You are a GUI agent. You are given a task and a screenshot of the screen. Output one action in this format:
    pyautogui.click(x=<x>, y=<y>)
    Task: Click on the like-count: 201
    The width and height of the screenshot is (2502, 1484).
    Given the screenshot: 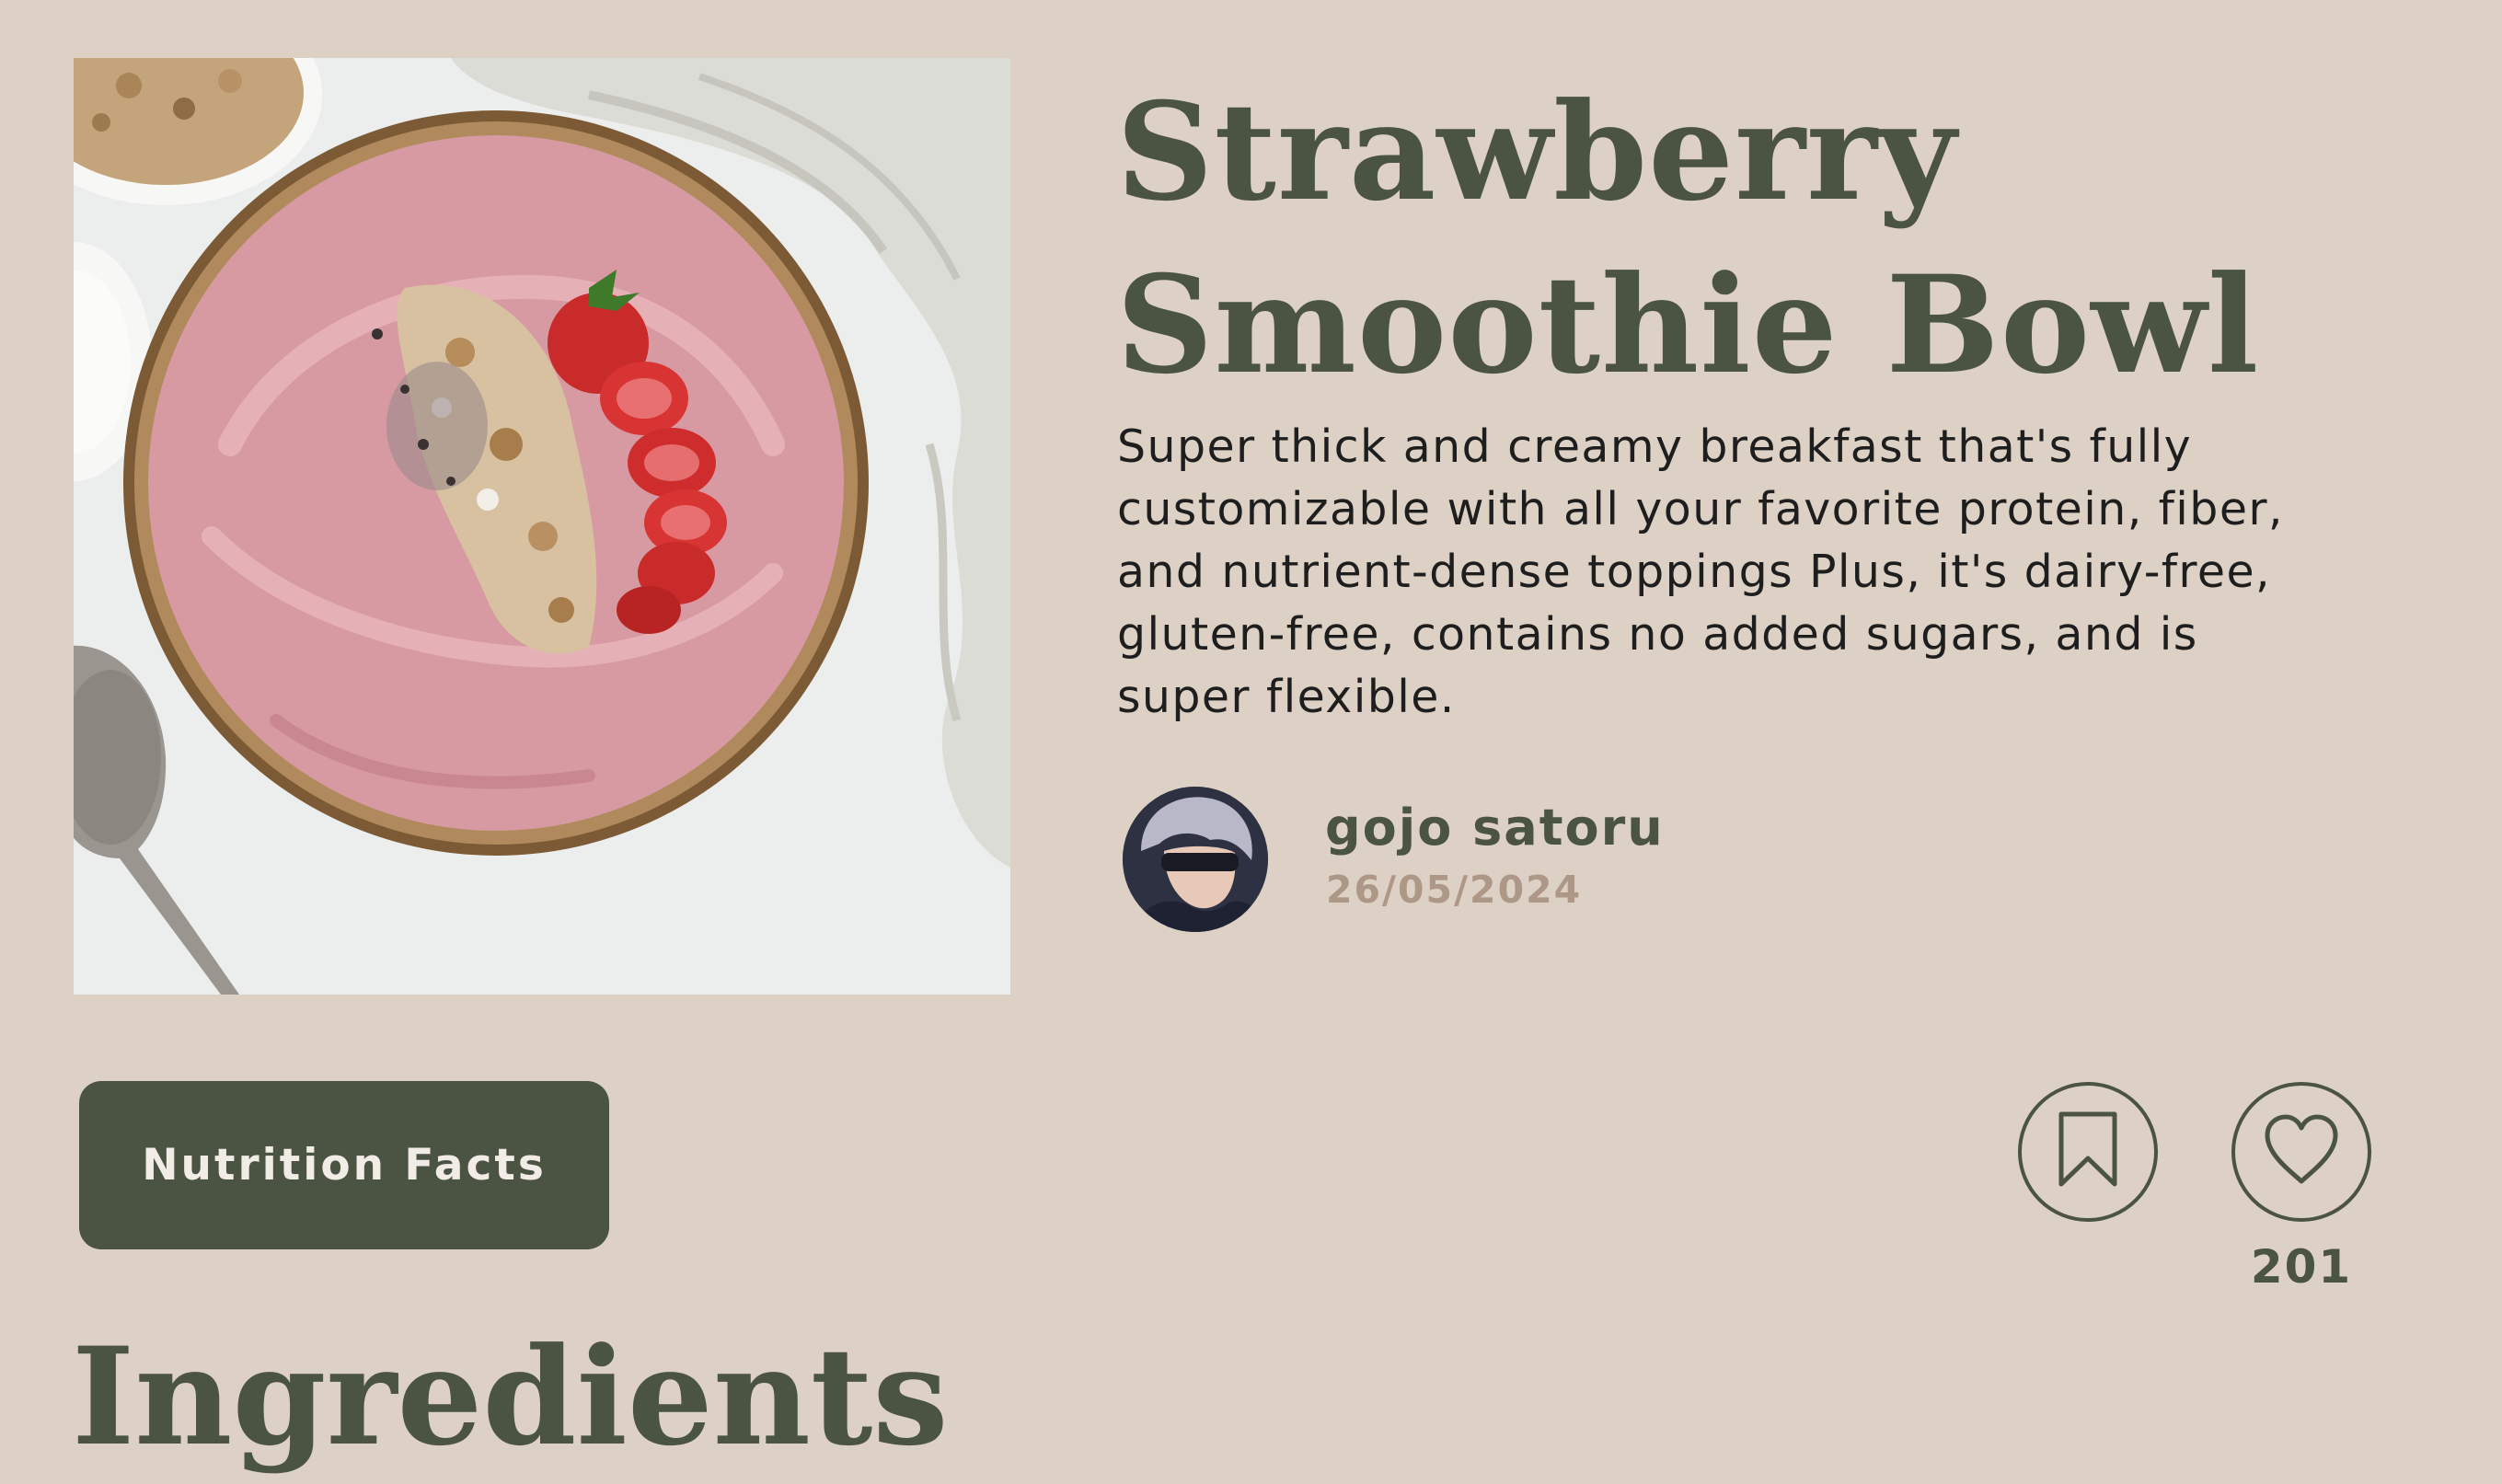 What is the action you would take?
    pyautogui.click(x=2301, y=1267)
    